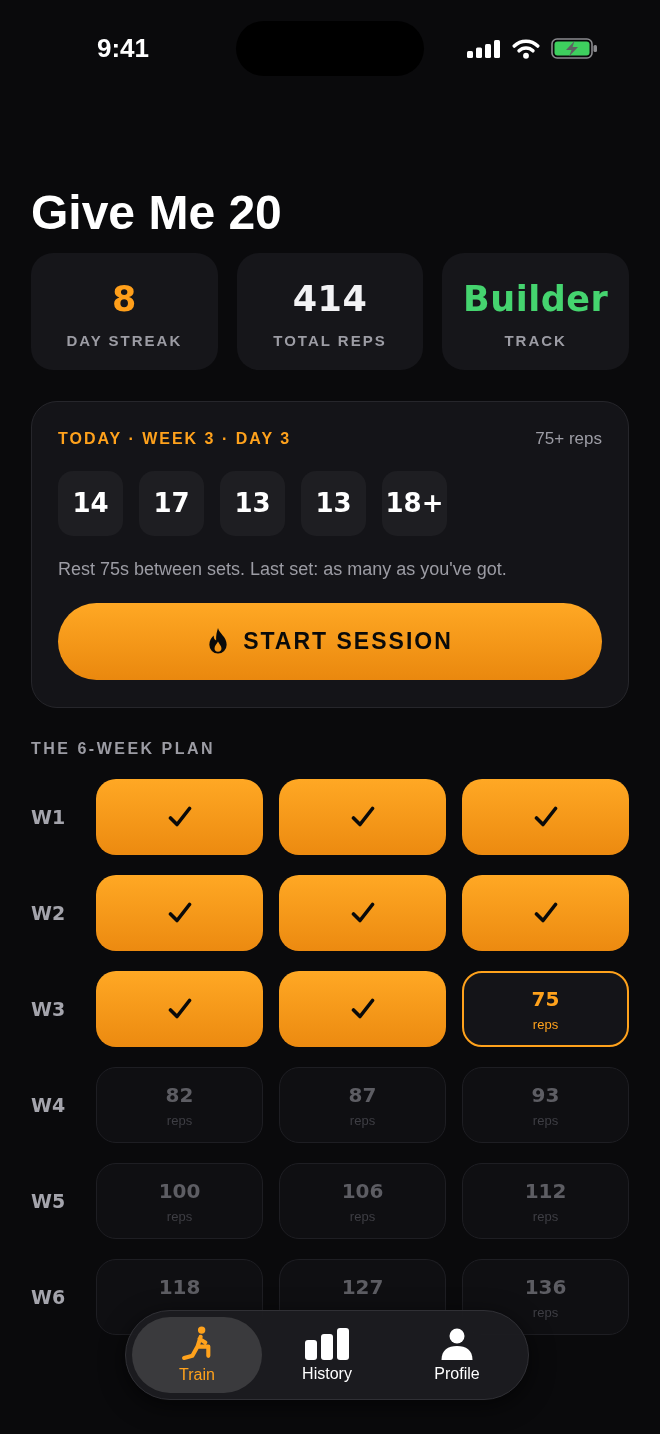 The height and width of the screenshot is (1434, 660). I want to click on set-reps-chip: 14, so click(90, 503).